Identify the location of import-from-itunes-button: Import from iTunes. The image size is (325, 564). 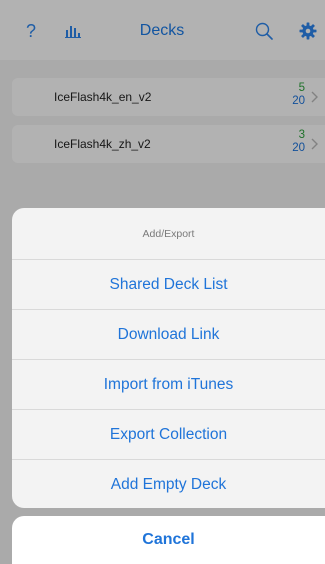
(168, 384).